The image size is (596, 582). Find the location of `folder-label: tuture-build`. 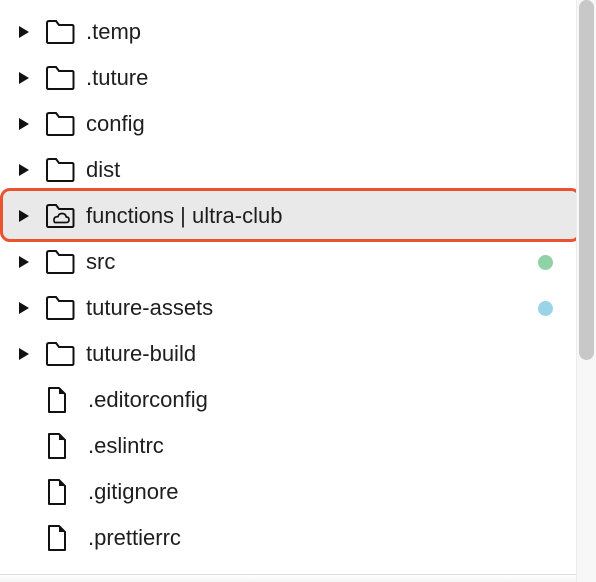

folder-label: tuture-build is located at coordinates (141, 353).